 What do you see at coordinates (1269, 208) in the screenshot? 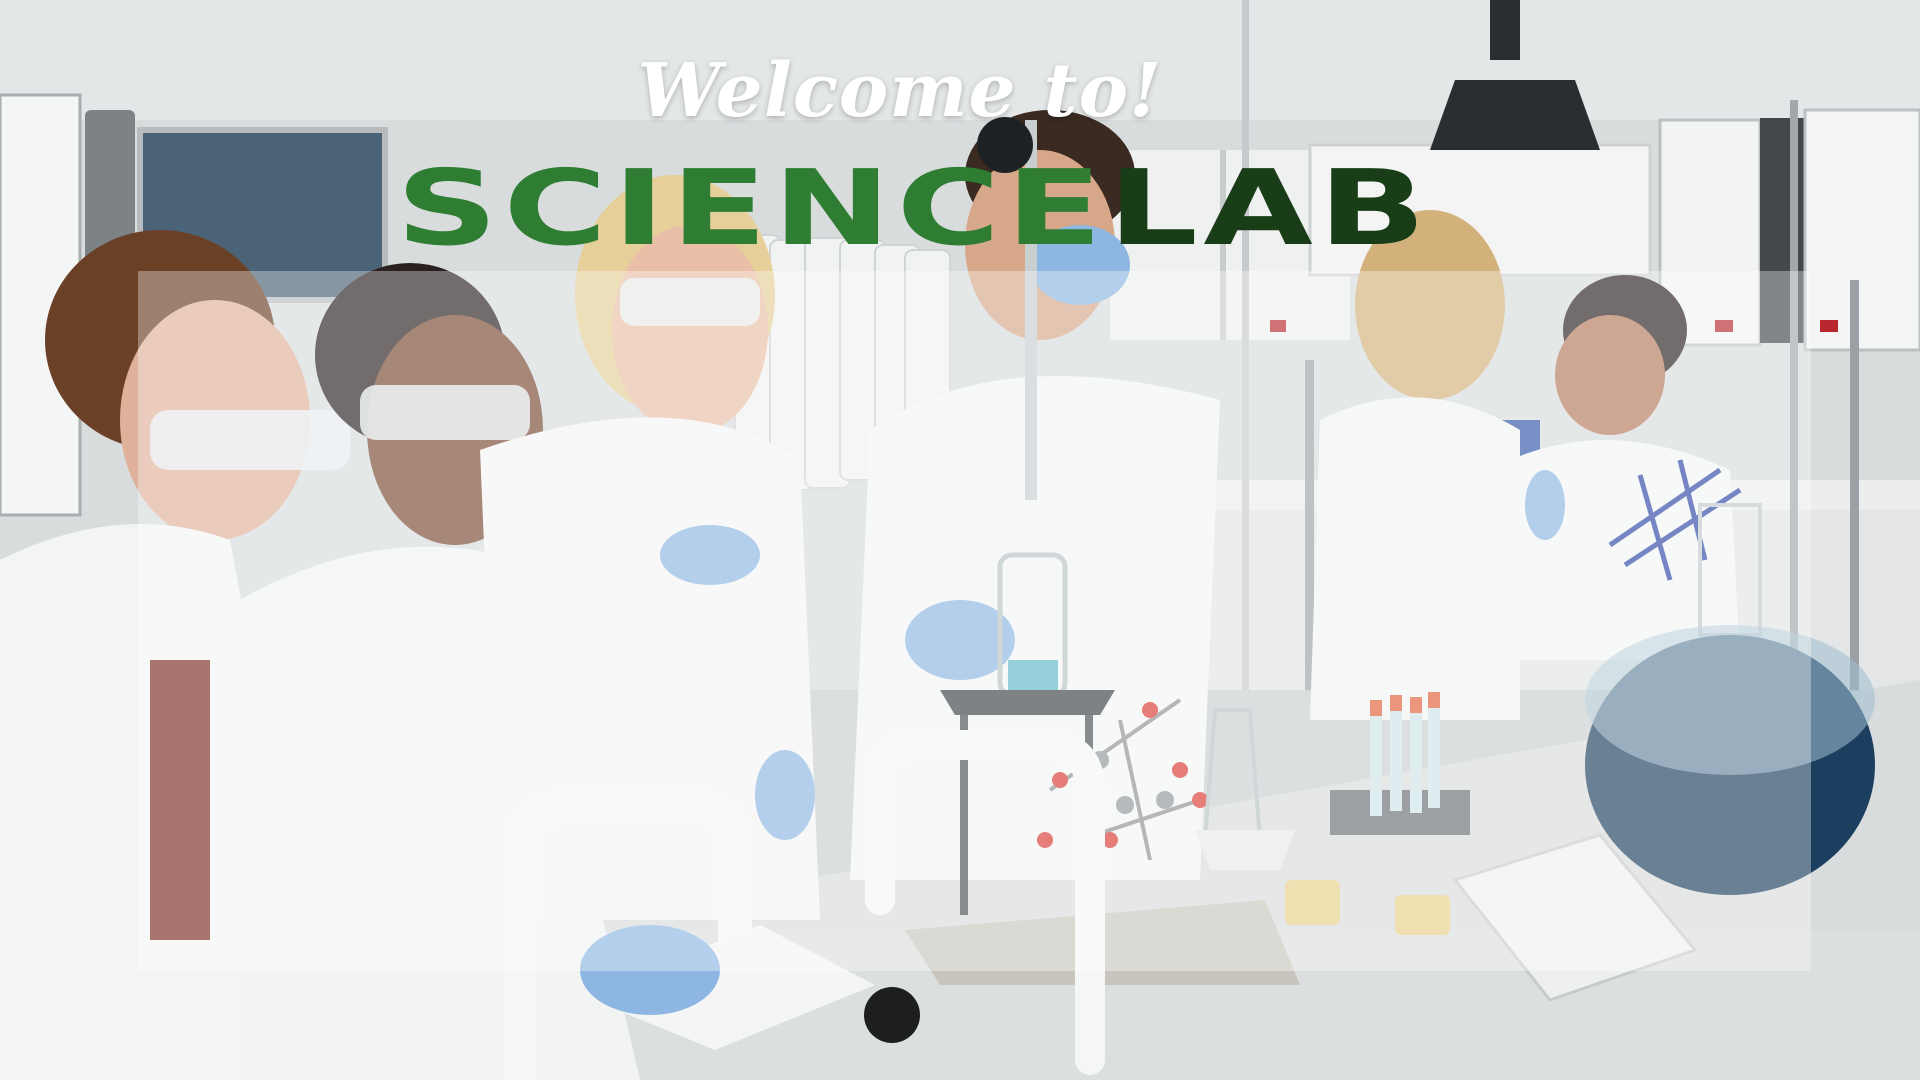
I see `title-lab-text: LAB` at bounding box center [1269, 208].